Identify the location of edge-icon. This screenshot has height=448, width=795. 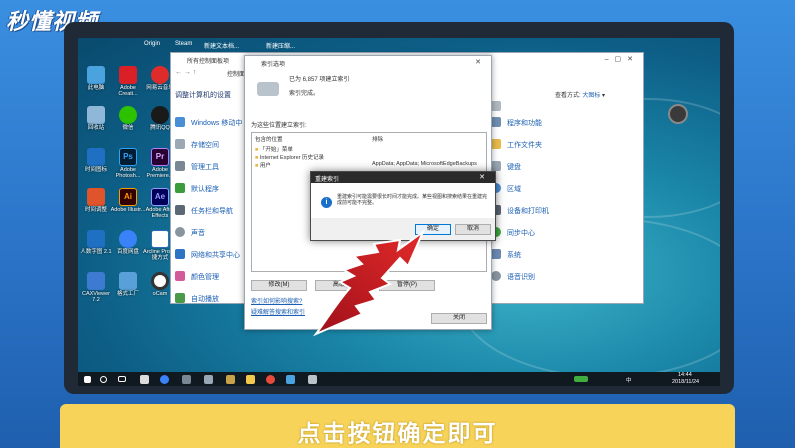
(164, 379).